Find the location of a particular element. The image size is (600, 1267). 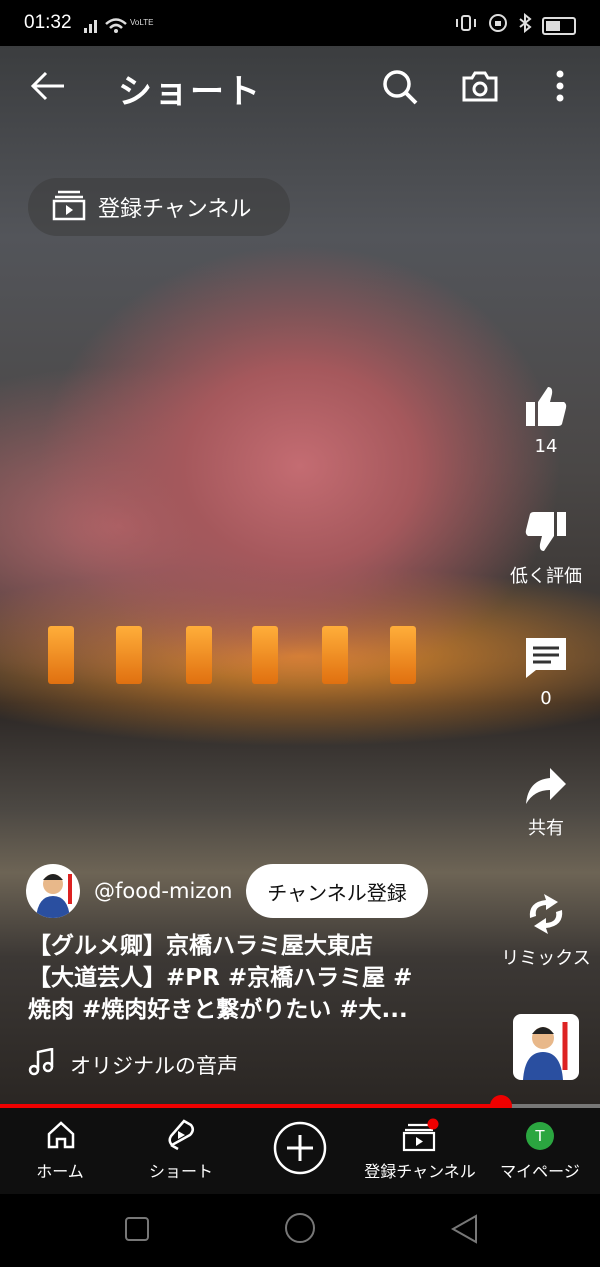

top-bar: ショート is located at coordinates (300, 86).